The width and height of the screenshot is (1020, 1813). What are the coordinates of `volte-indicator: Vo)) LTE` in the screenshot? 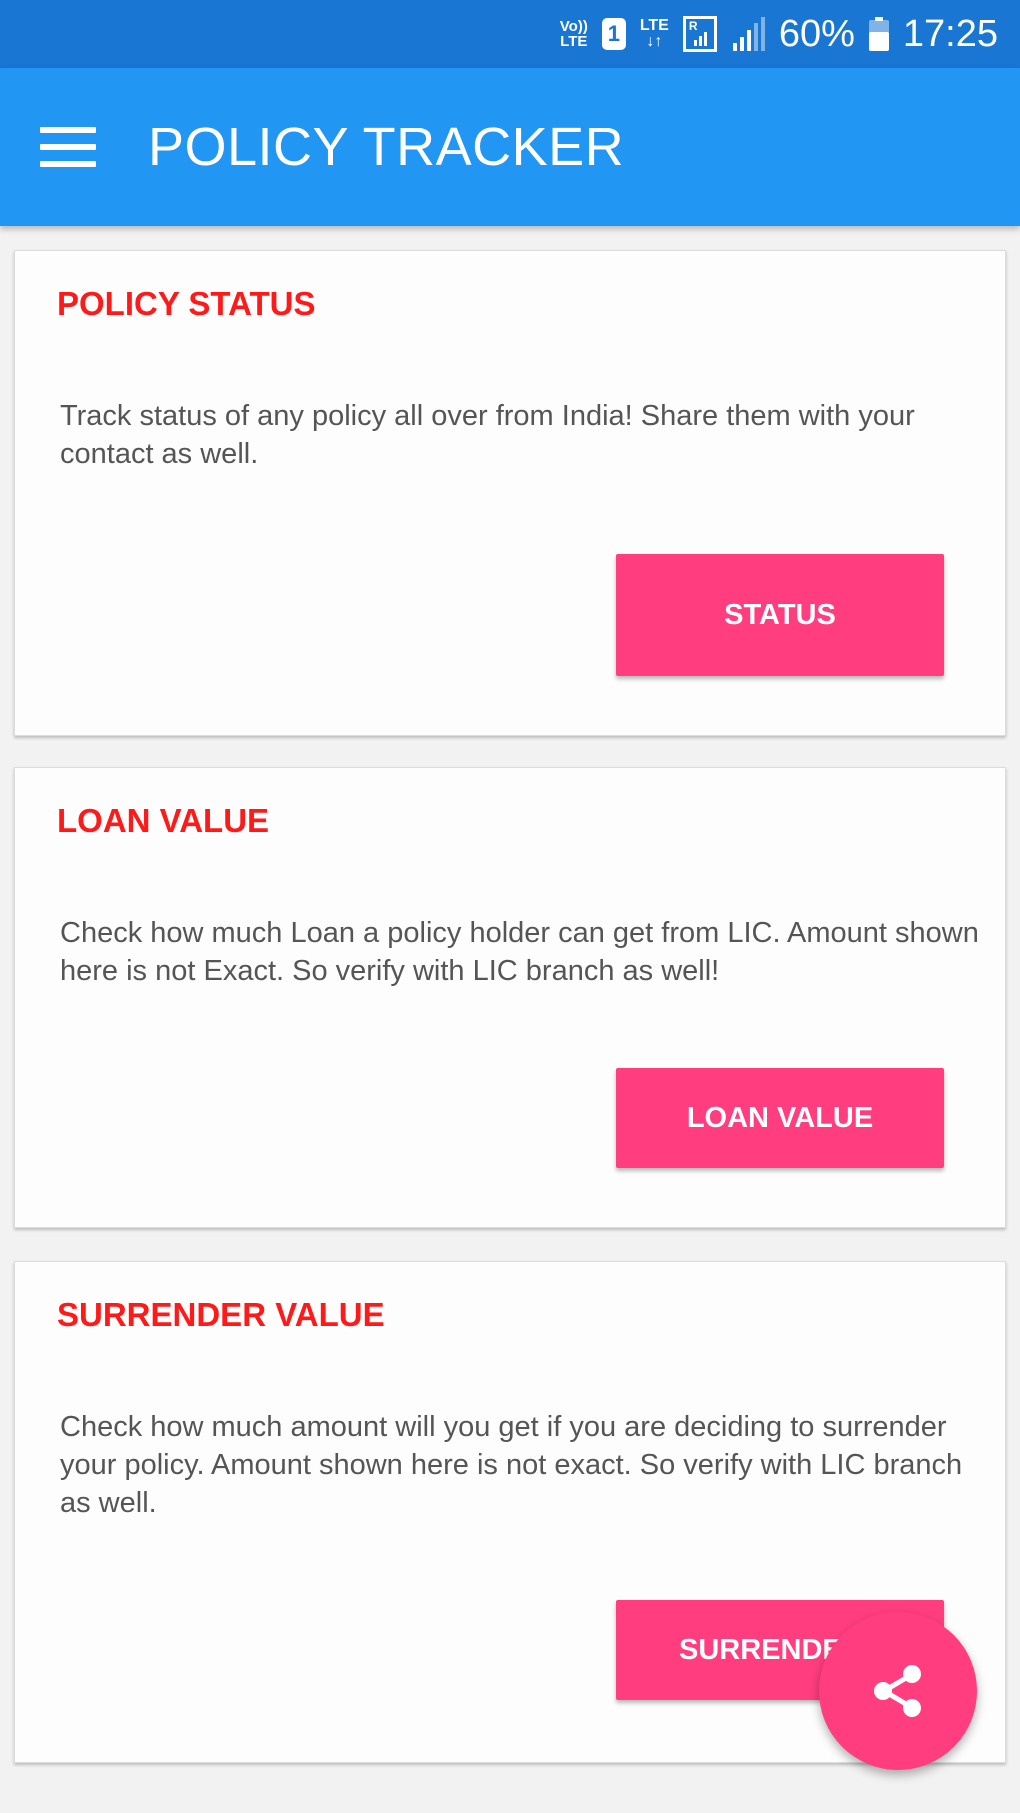 It's located at (574, 34).